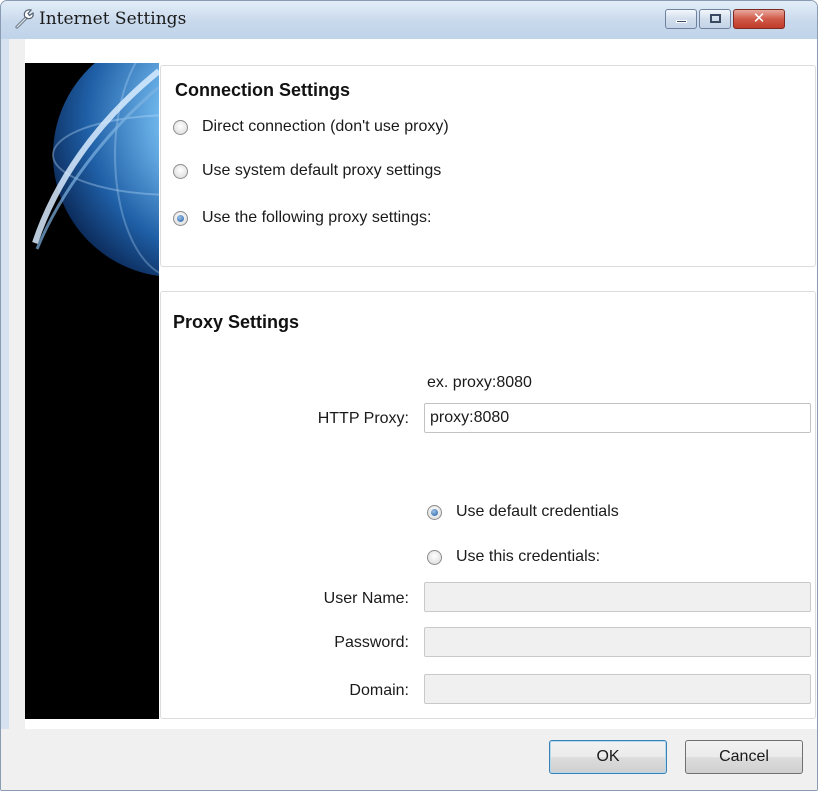 The image size is (820, 793). Describe the element at coordinates (537, 511) in the screenshot. I see `radio-label: Use default credentials` at that location.